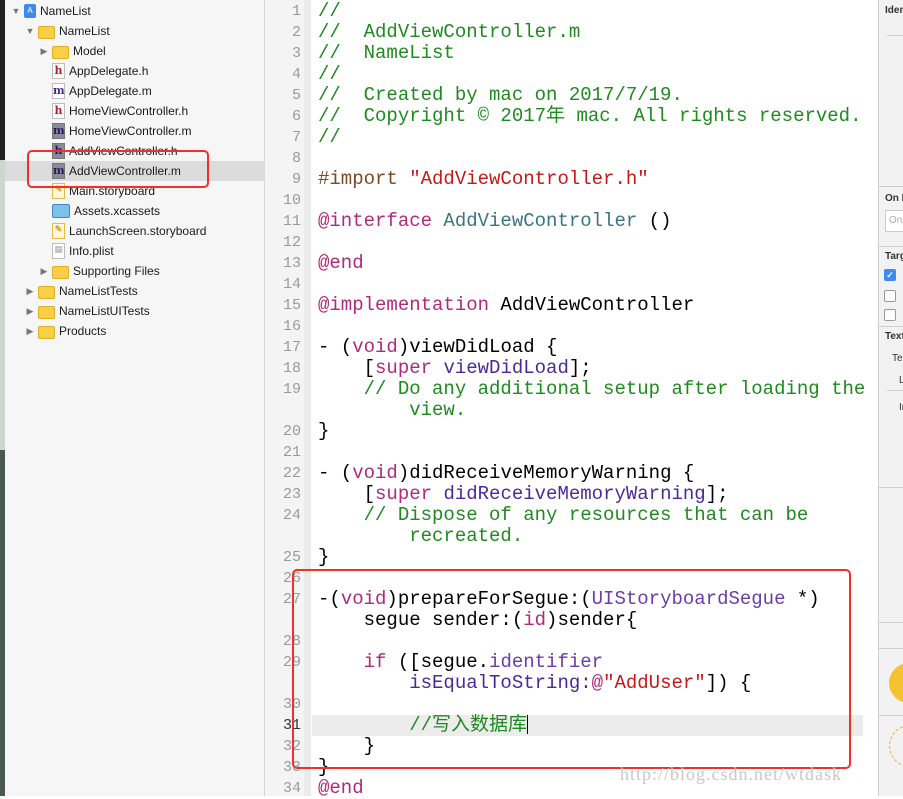 This screenshot has width=903, height=799. Describe the element at coordinates (364, 179) in the screenshot. I see `code-token-pre: #import` at that location.